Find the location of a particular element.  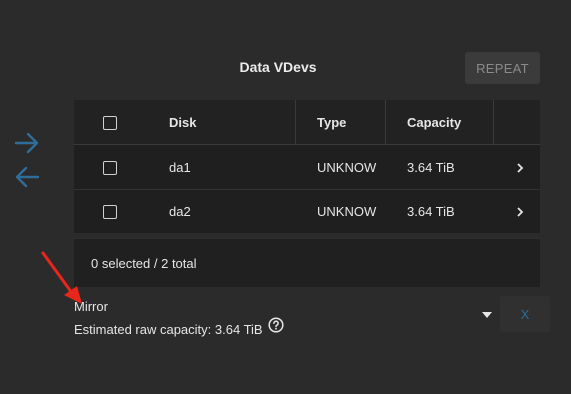

select-all-checkbox is located at coordinates (110, 123).